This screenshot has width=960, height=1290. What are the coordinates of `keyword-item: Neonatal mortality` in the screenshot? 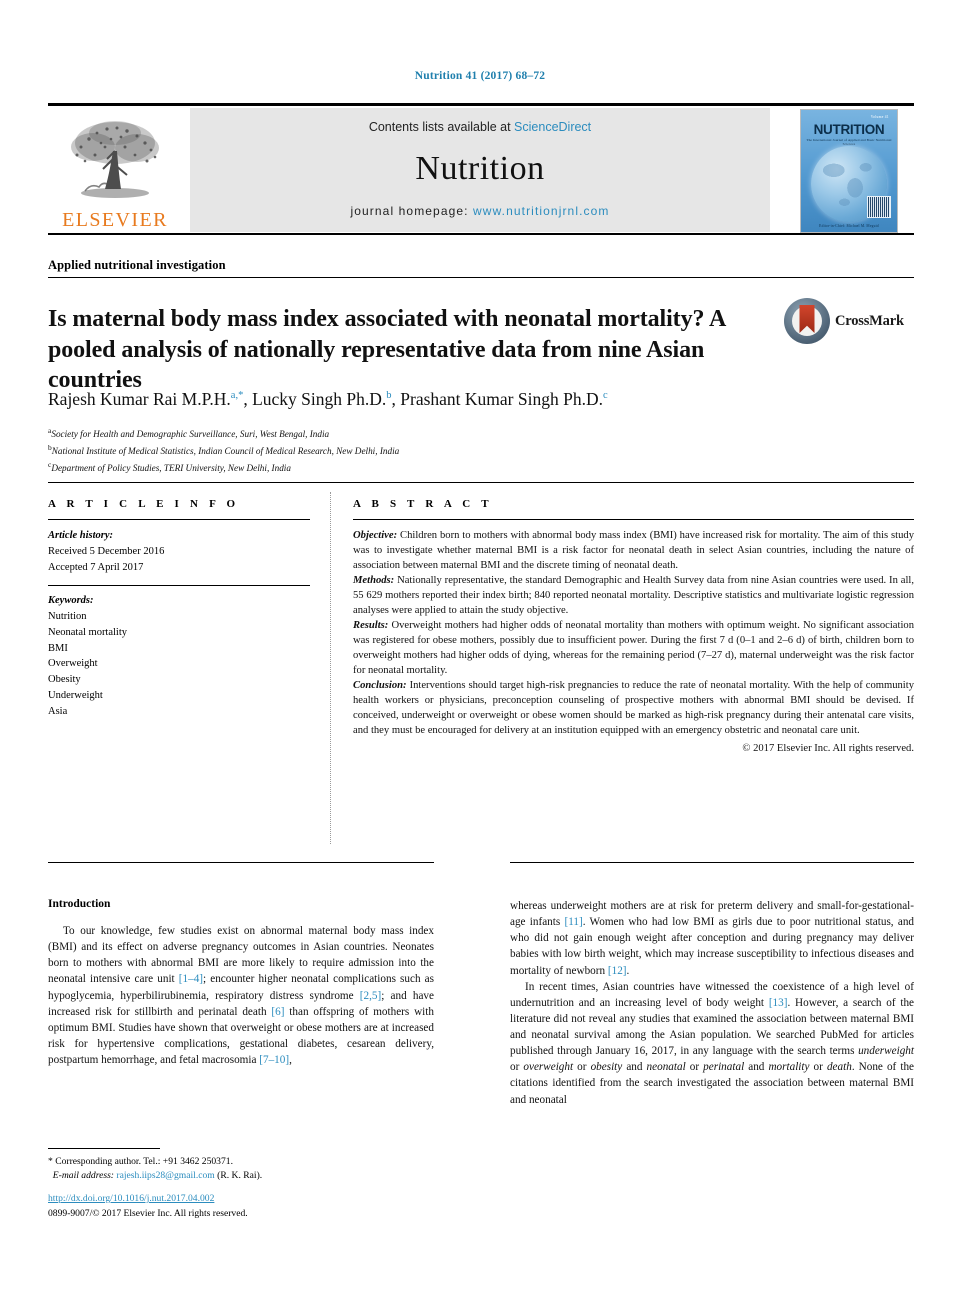 It's located at (88, 632).